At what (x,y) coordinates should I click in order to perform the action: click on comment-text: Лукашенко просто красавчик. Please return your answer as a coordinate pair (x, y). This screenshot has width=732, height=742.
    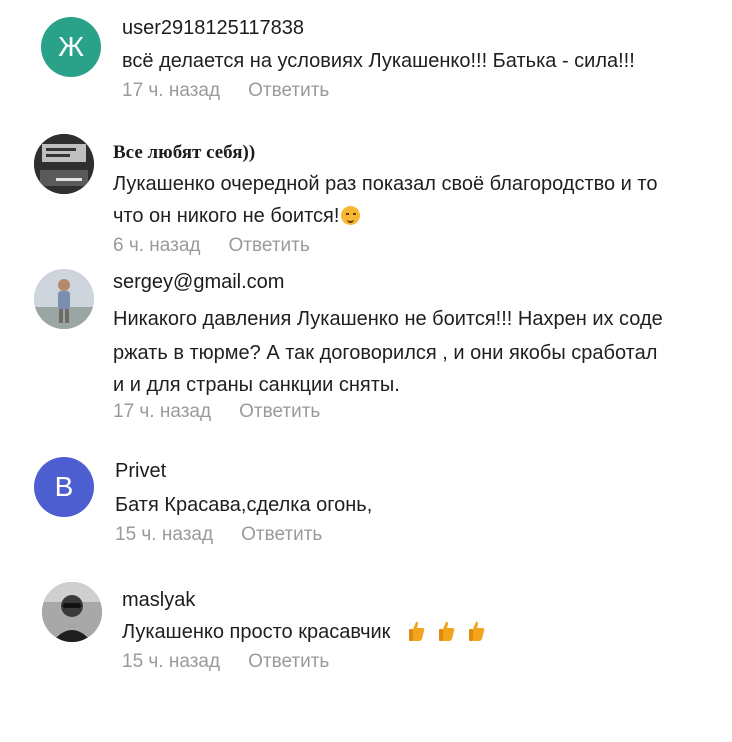
    Looking at the image, I should click on (304, 632).